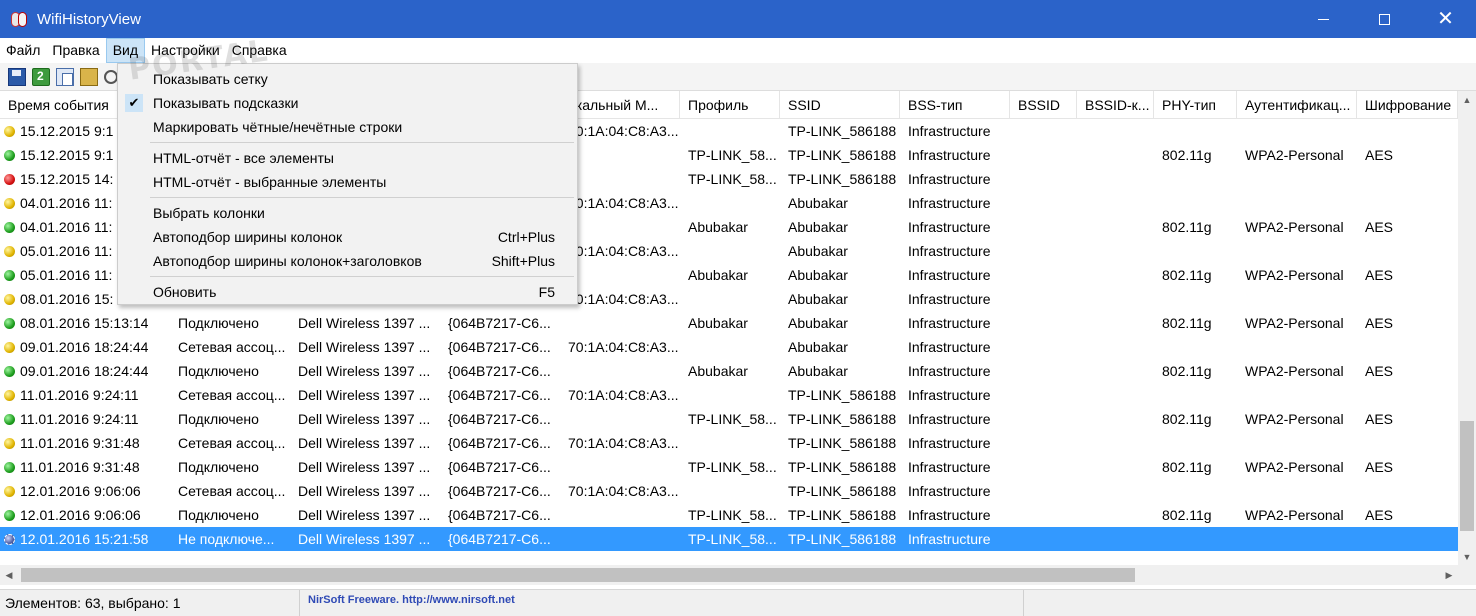  What do you see at coordinates (347, 213) in the screenshot?
I see `menu-item-choose-columns: Выбрать колонки` at bounding box center [347, 213].